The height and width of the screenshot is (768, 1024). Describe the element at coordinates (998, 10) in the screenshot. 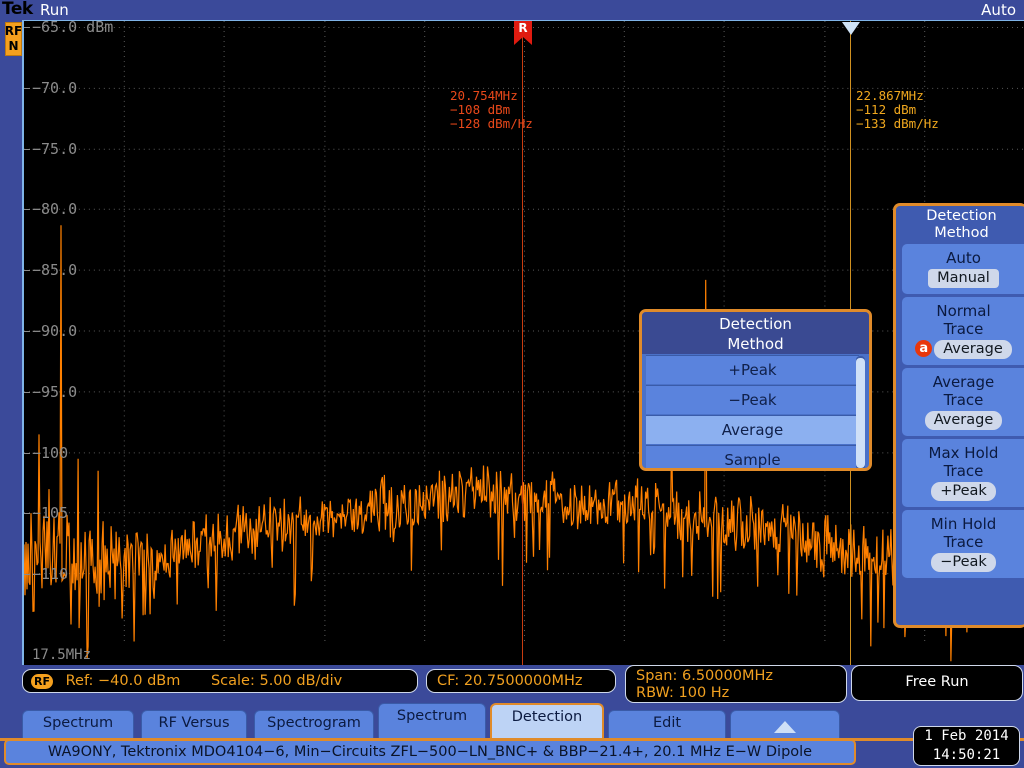

I see `trigger-mode-indicator: Auto` at that location.